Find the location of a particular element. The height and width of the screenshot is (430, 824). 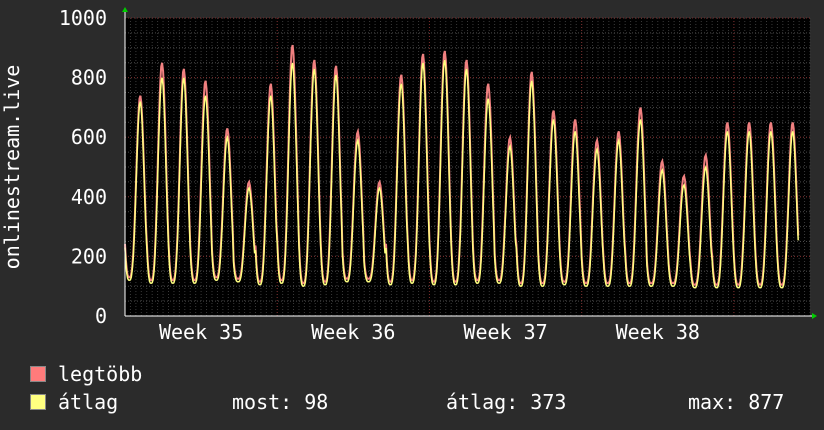

y-axis-arrow is located at coordinates (125, 9).